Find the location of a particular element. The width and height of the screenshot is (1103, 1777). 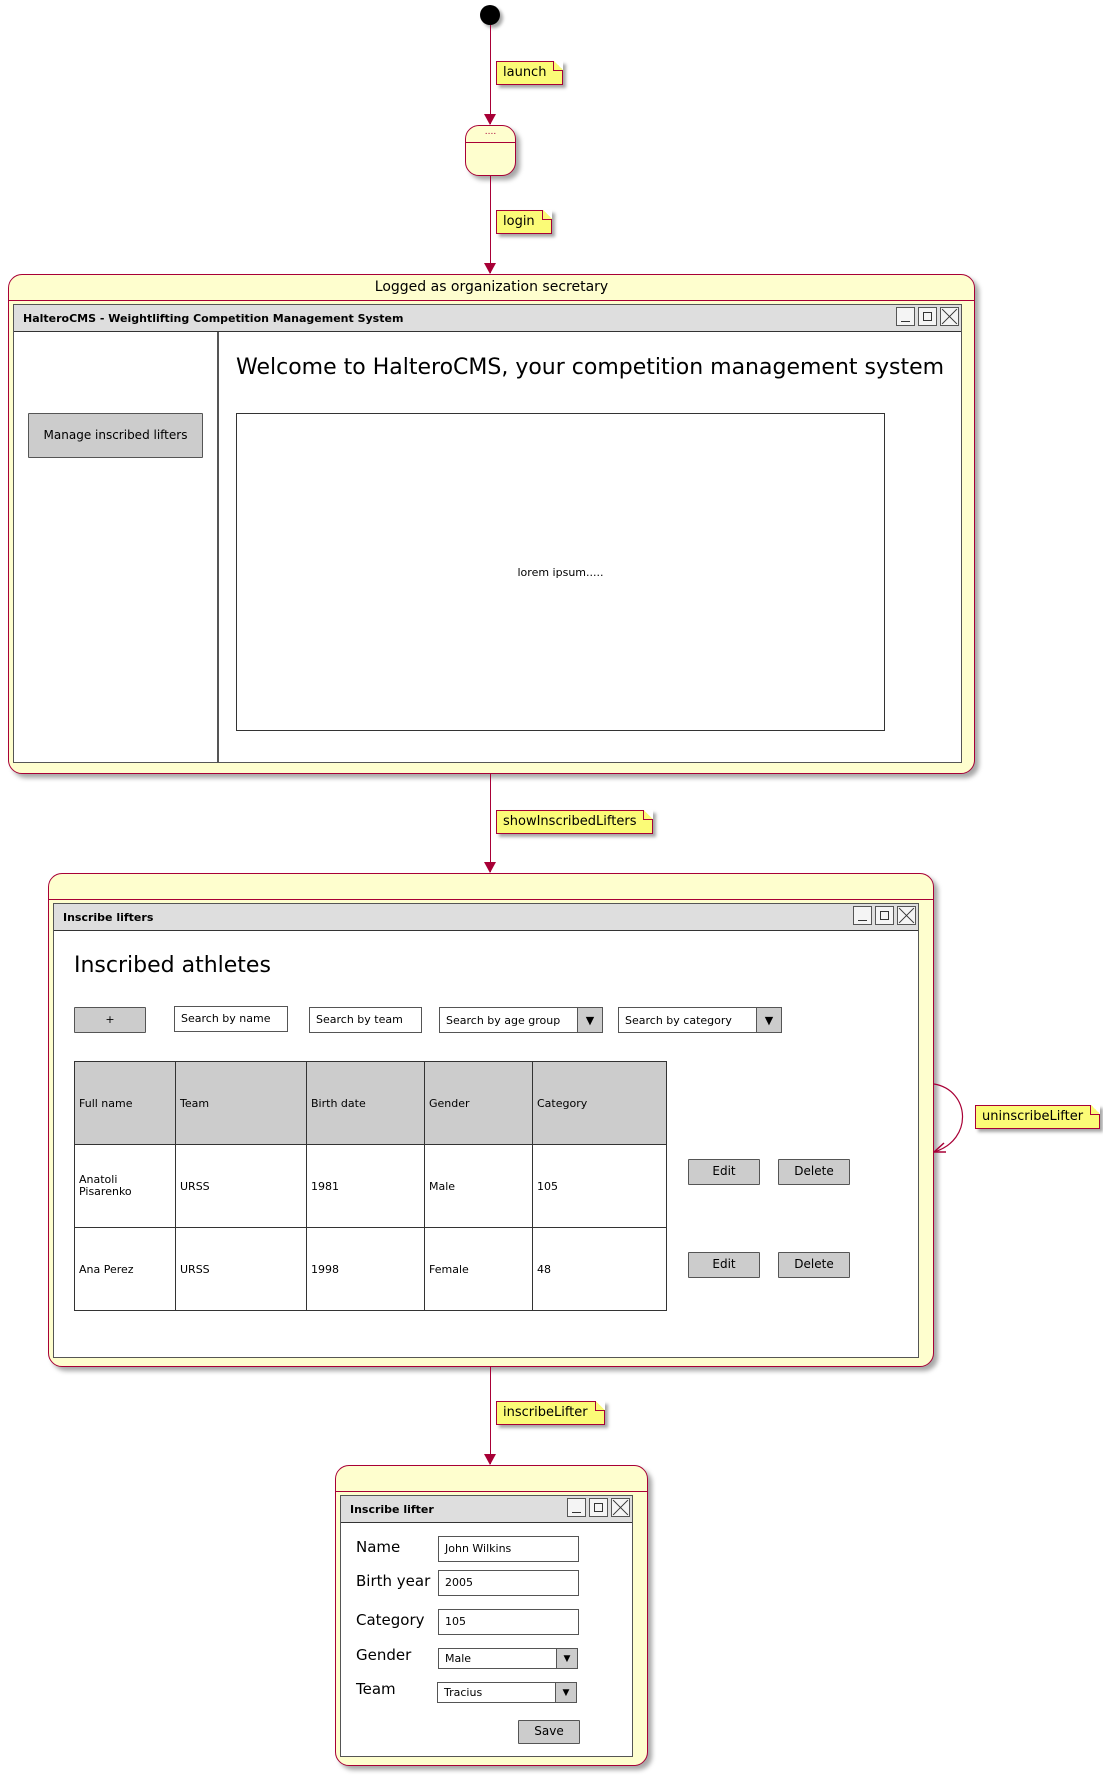

column-header-team: Team is located at coordinates (241, 1103).